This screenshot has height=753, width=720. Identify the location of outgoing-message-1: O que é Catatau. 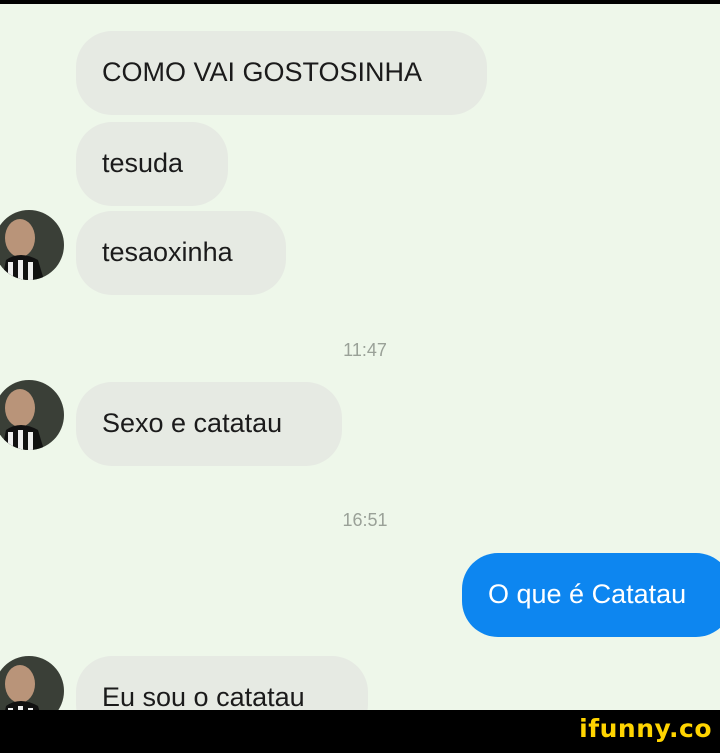
(591, 595).